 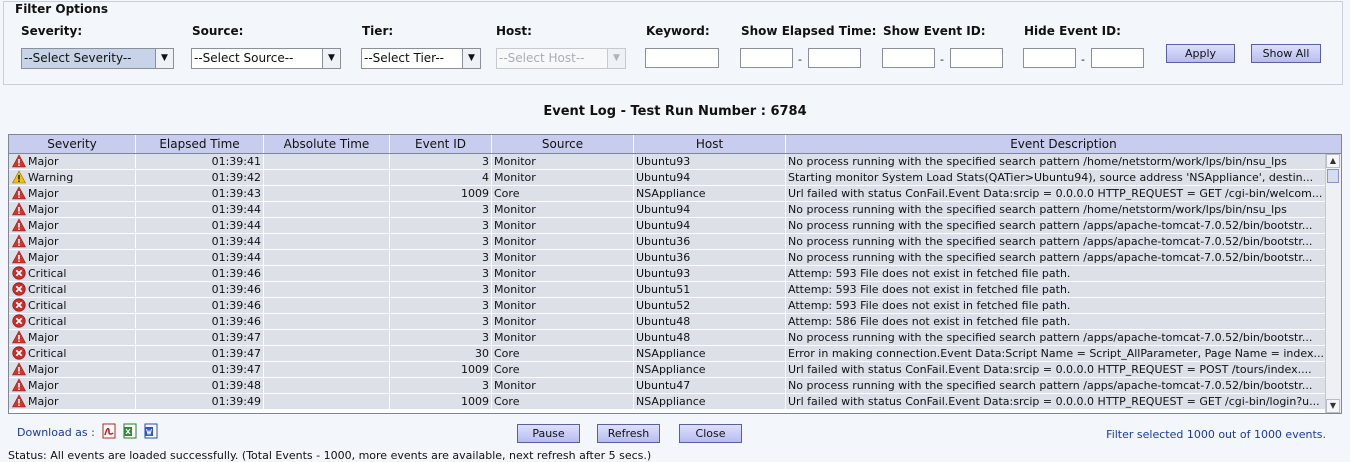 I want to click on column-header-absolute-time: Absolute Time, so click(x=327, y=144).